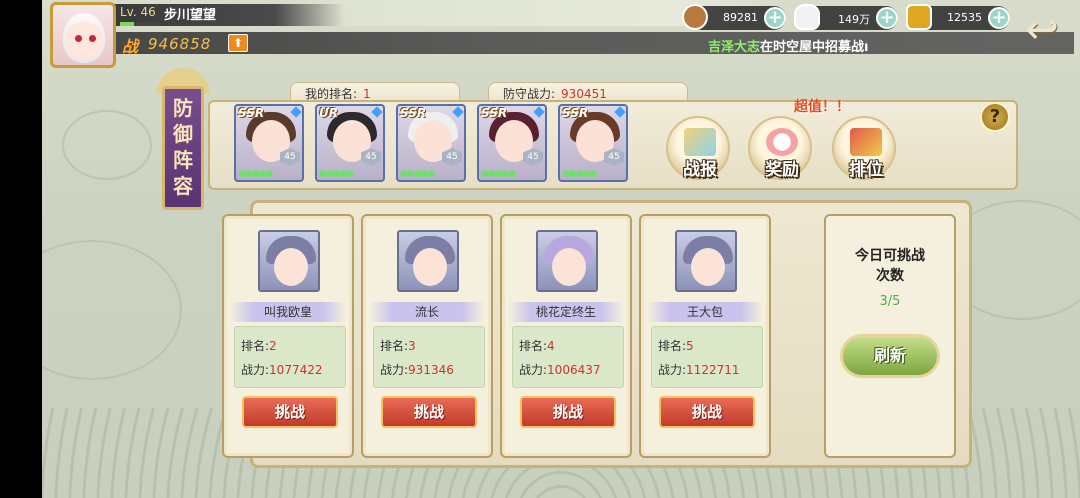 Image resolution: width=1080 pixels, height=498 pixels. I want to click on gold-bar-icon, so click(919, 17).